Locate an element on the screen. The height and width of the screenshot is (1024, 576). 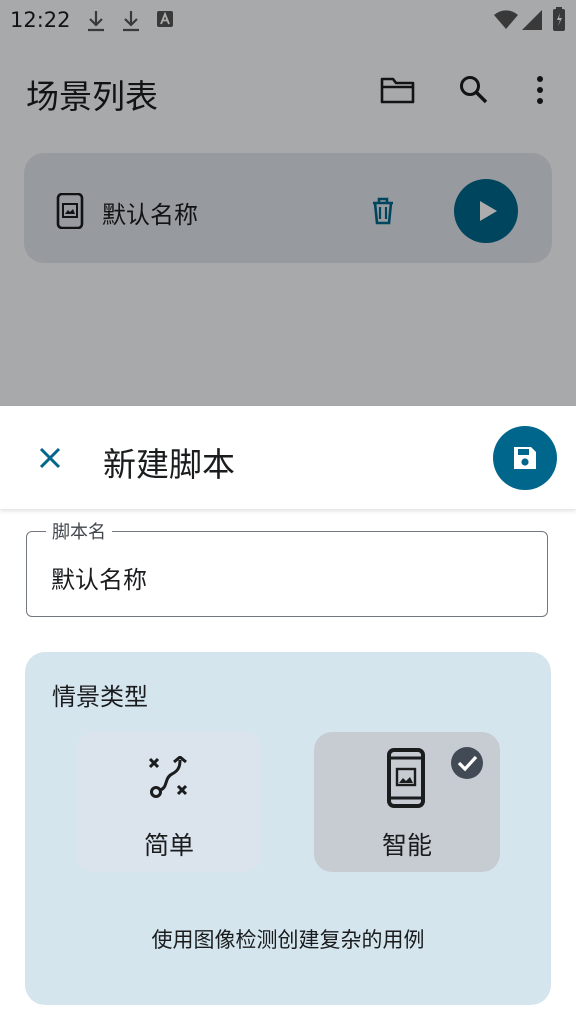
close-icon is located at coordinates (50, 458).